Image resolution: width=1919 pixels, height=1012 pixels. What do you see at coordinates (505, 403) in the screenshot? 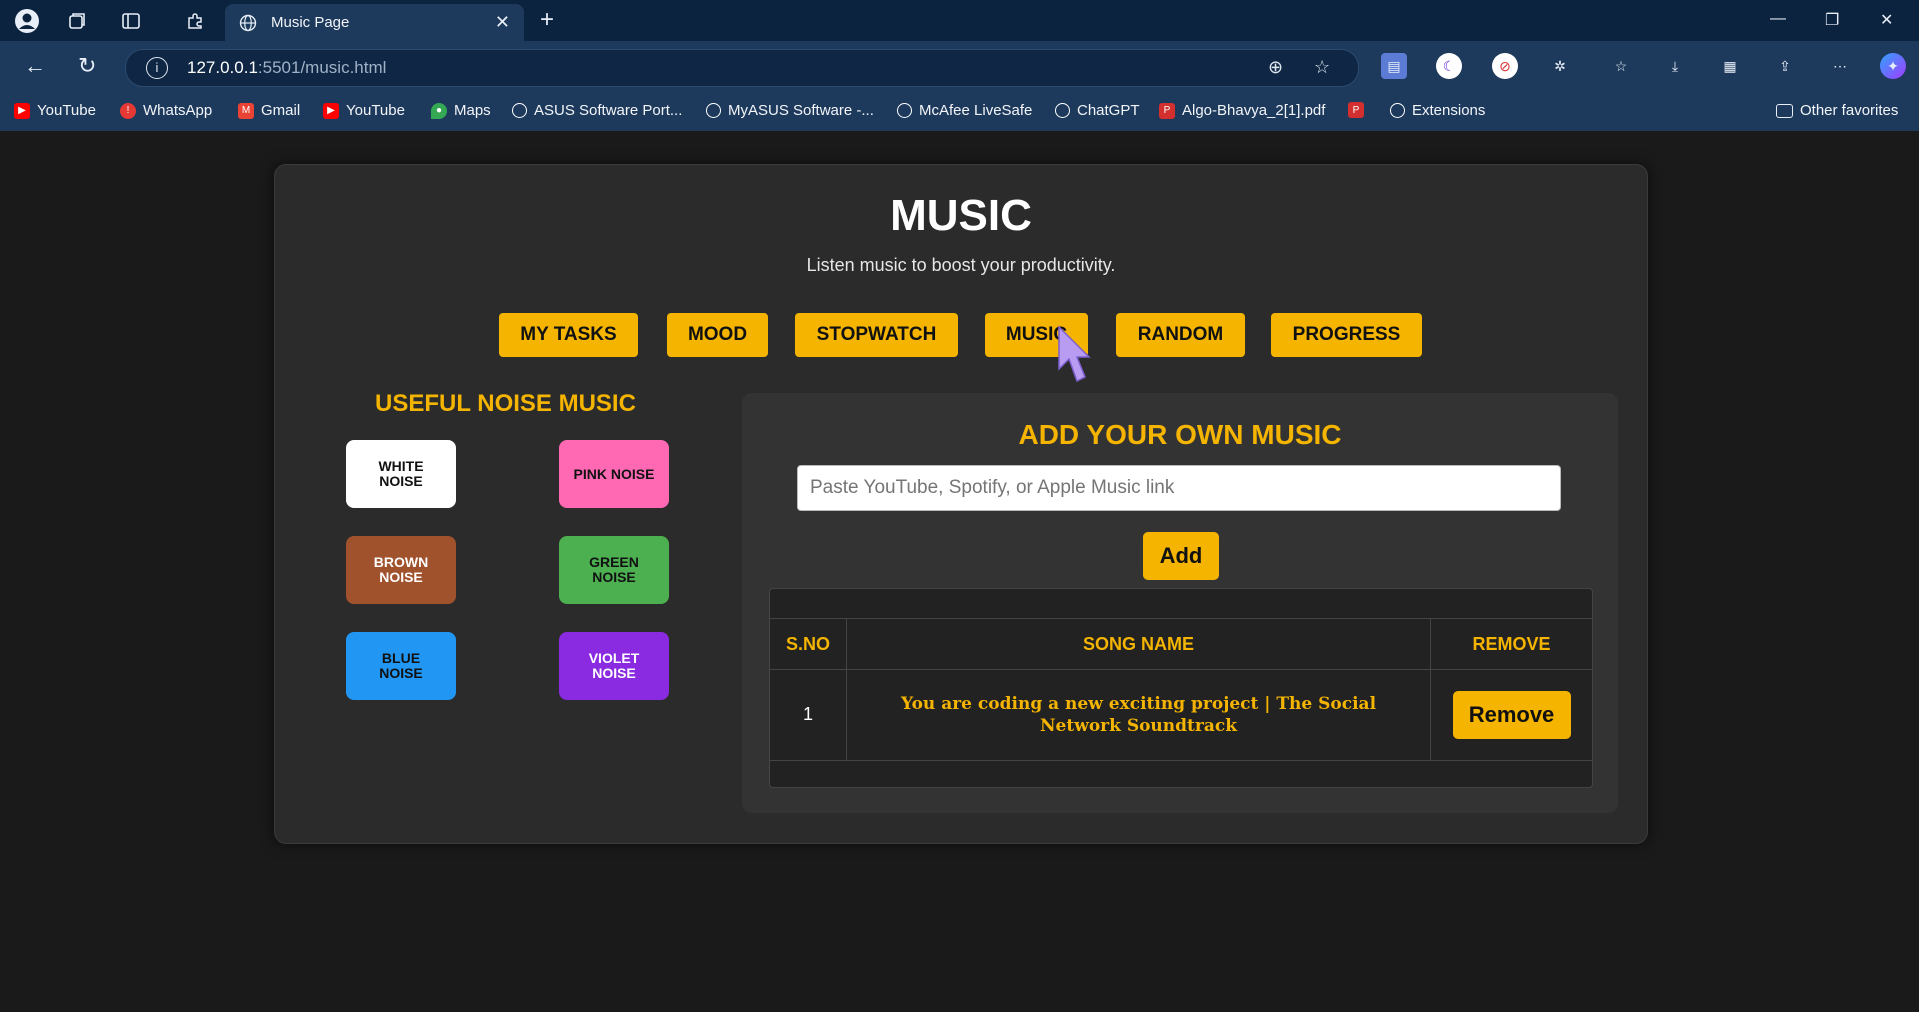
I see `noise-section-title: USEFUL NOISE MUSIC` at bounding box center [505, 403].